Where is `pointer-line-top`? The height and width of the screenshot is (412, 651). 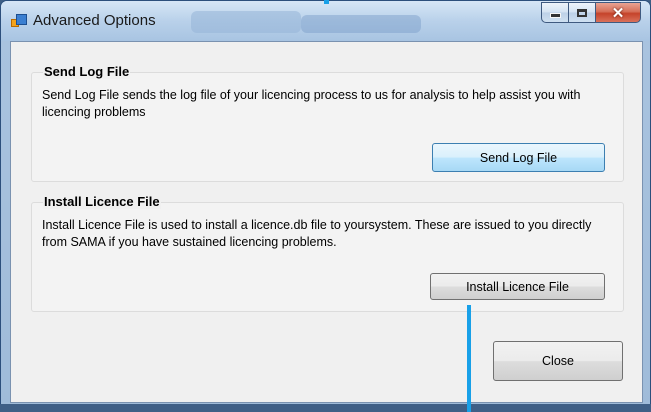
pointer-line-top is located at coordinates (326, 2).